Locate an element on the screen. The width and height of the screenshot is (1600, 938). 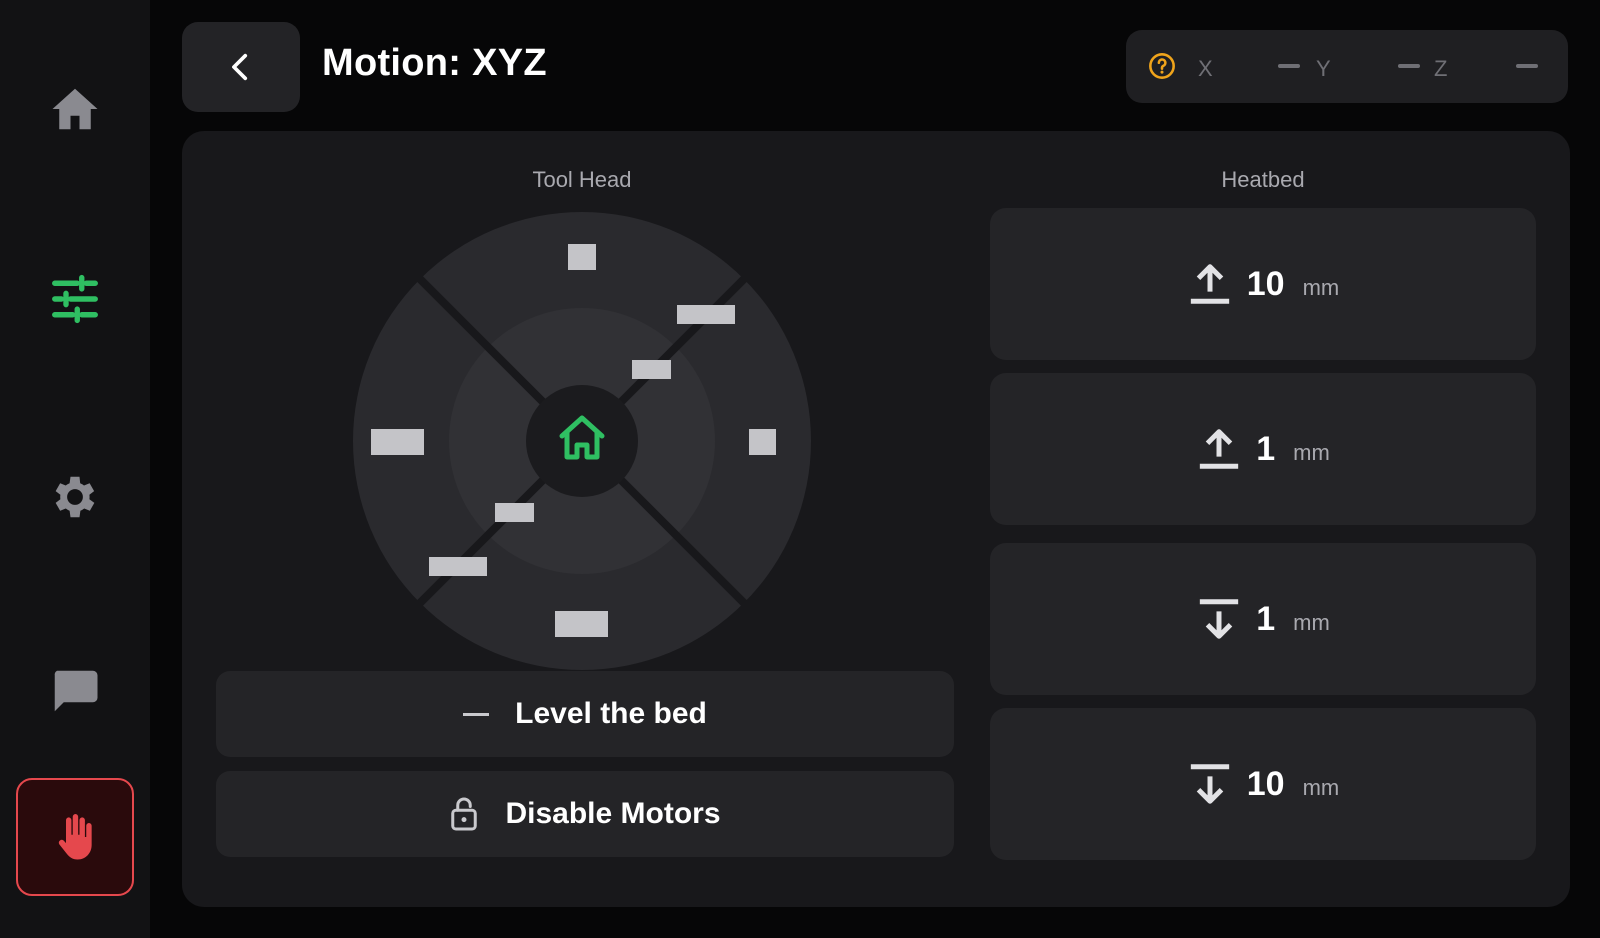
bed-down-10-button: 10 mm is located at coordinates (1263, 784).